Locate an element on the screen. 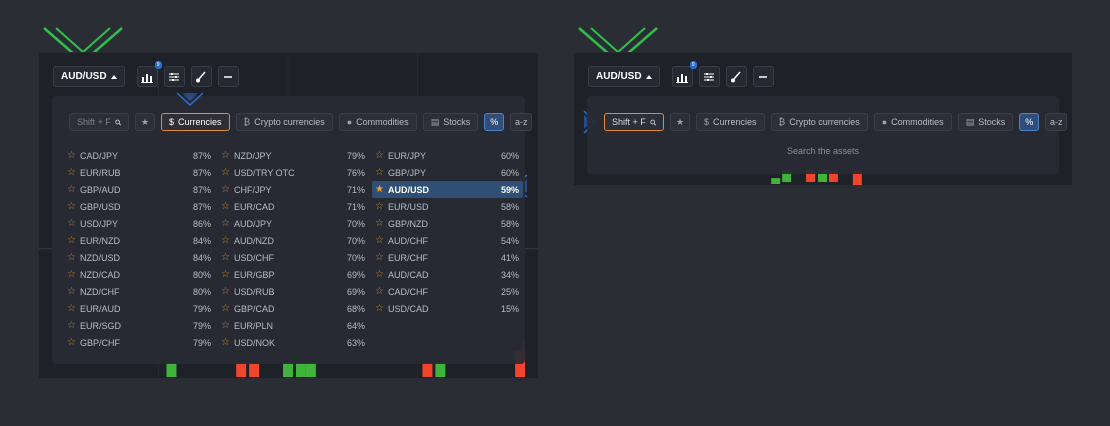  asset-row: ☆ AUD/NZD 70% is located at coordinates (293, 240).